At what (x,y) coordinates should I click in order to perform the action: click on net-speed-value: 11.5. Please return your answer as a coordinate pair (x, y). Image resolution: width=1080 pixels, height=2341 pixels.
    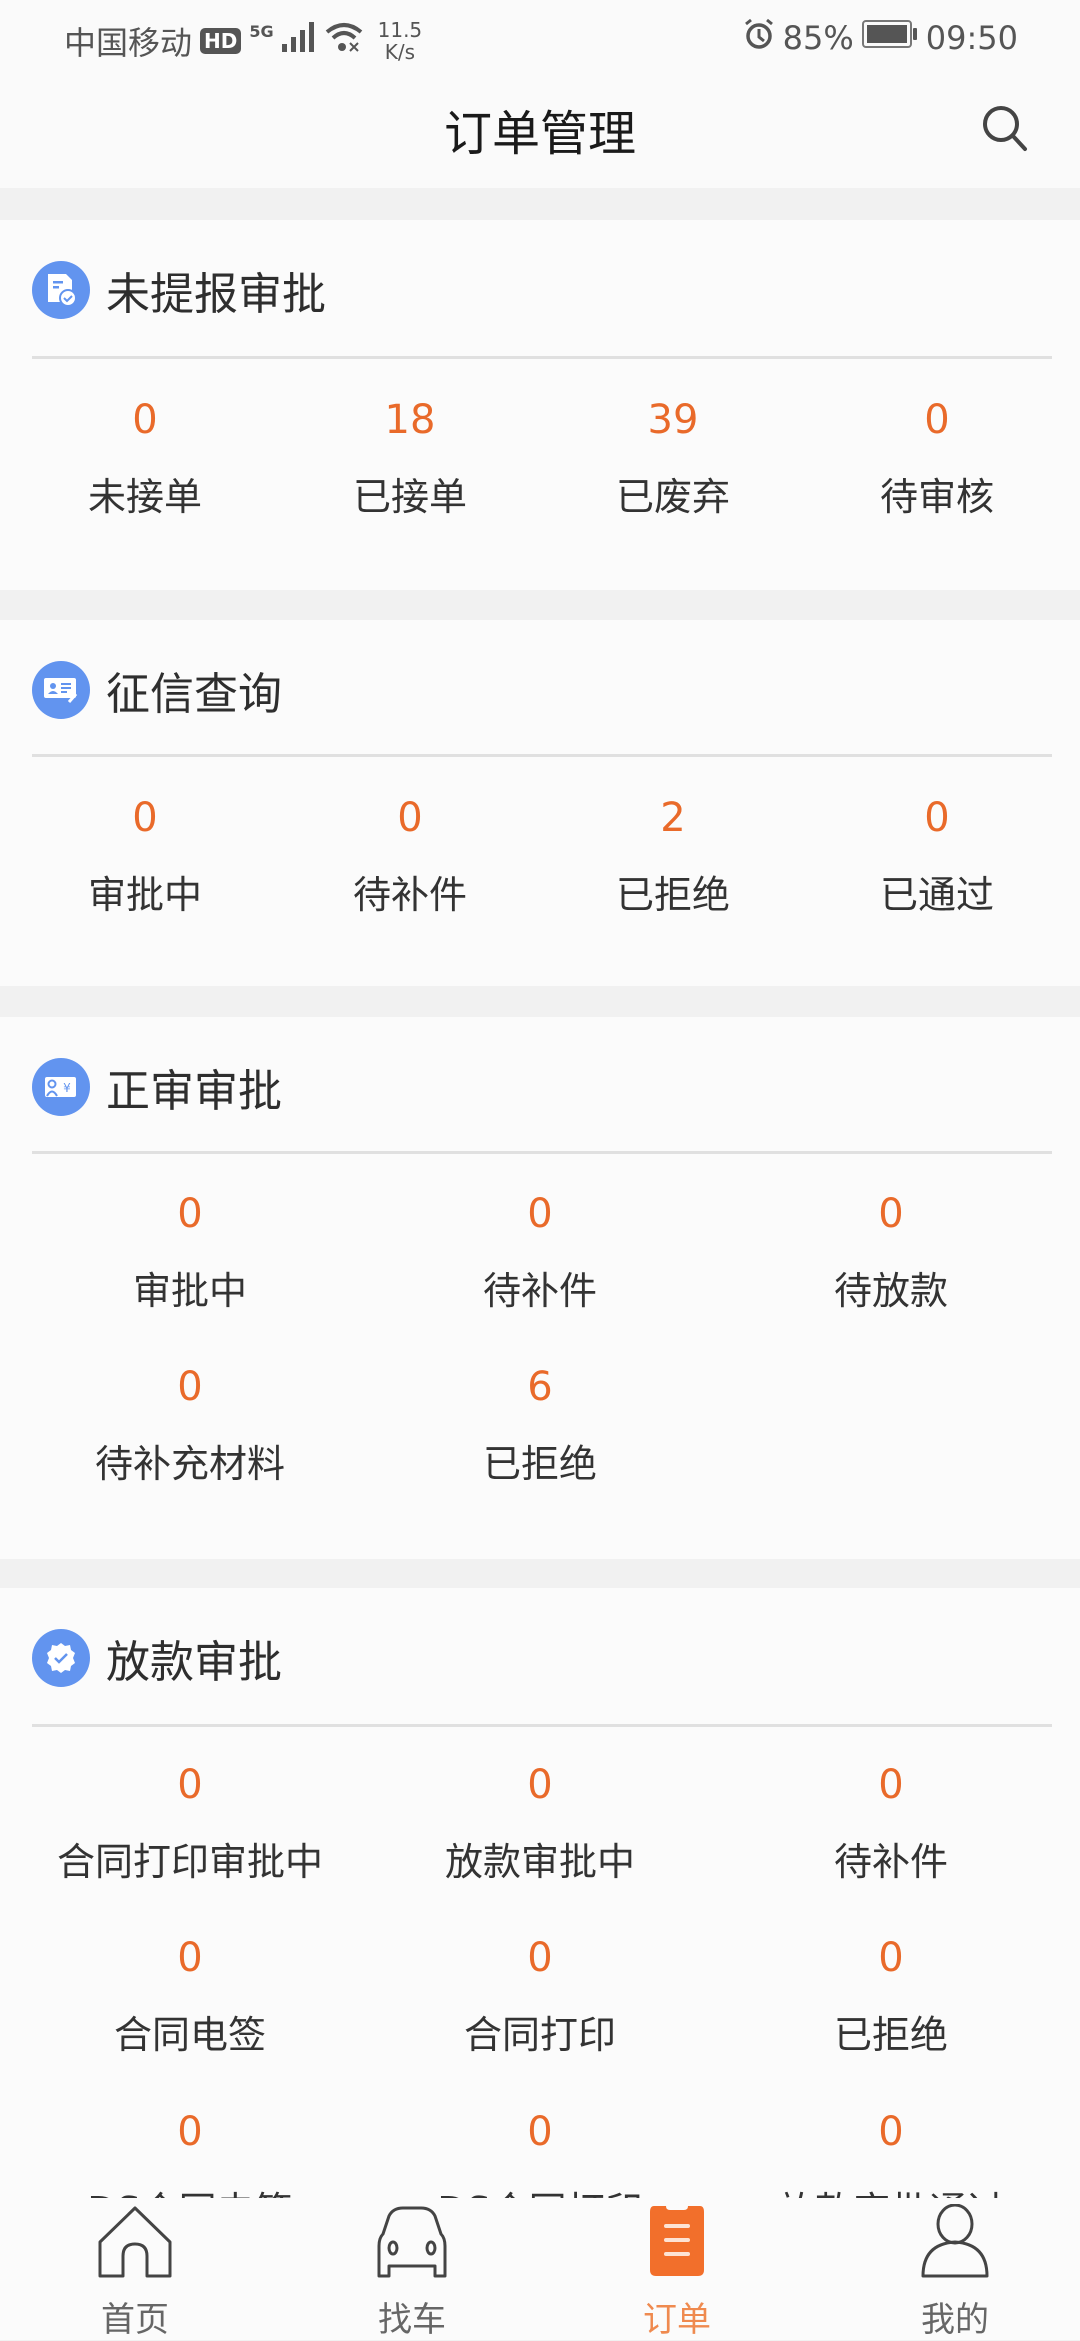
    Looking at the image, I should click on (400, 30).